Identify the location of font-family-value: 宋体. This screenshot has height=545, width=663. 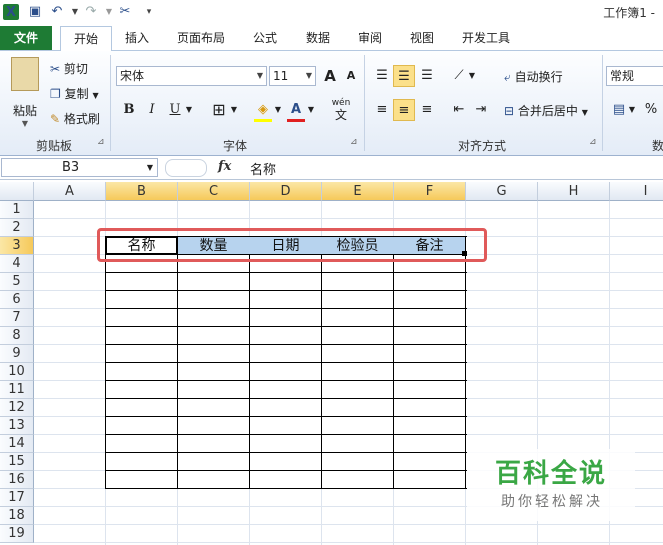
(132, 76).